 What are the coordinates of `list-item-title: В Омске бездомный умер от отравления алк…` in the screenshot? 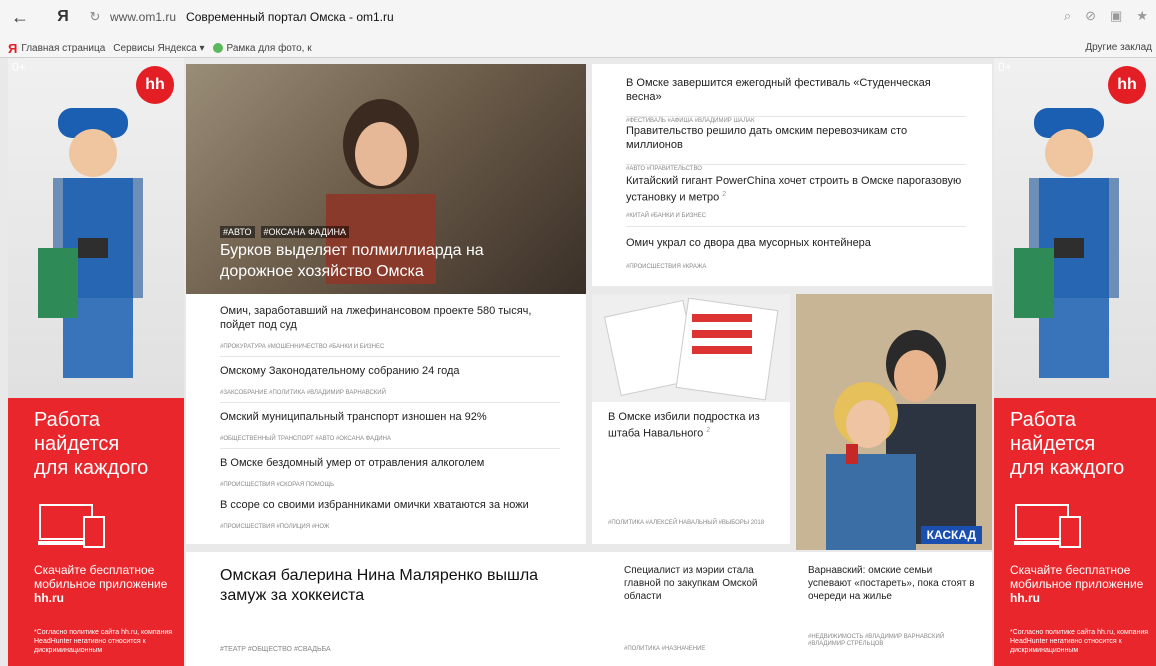 It's located at (390, 463).